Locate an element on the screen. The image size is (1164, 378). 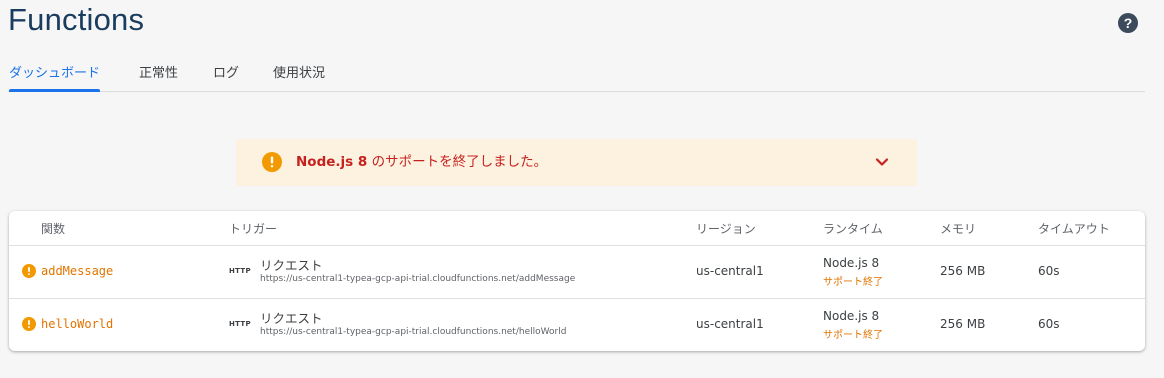
column-header-trigger: トリガー is located at coordinates (253, 228).